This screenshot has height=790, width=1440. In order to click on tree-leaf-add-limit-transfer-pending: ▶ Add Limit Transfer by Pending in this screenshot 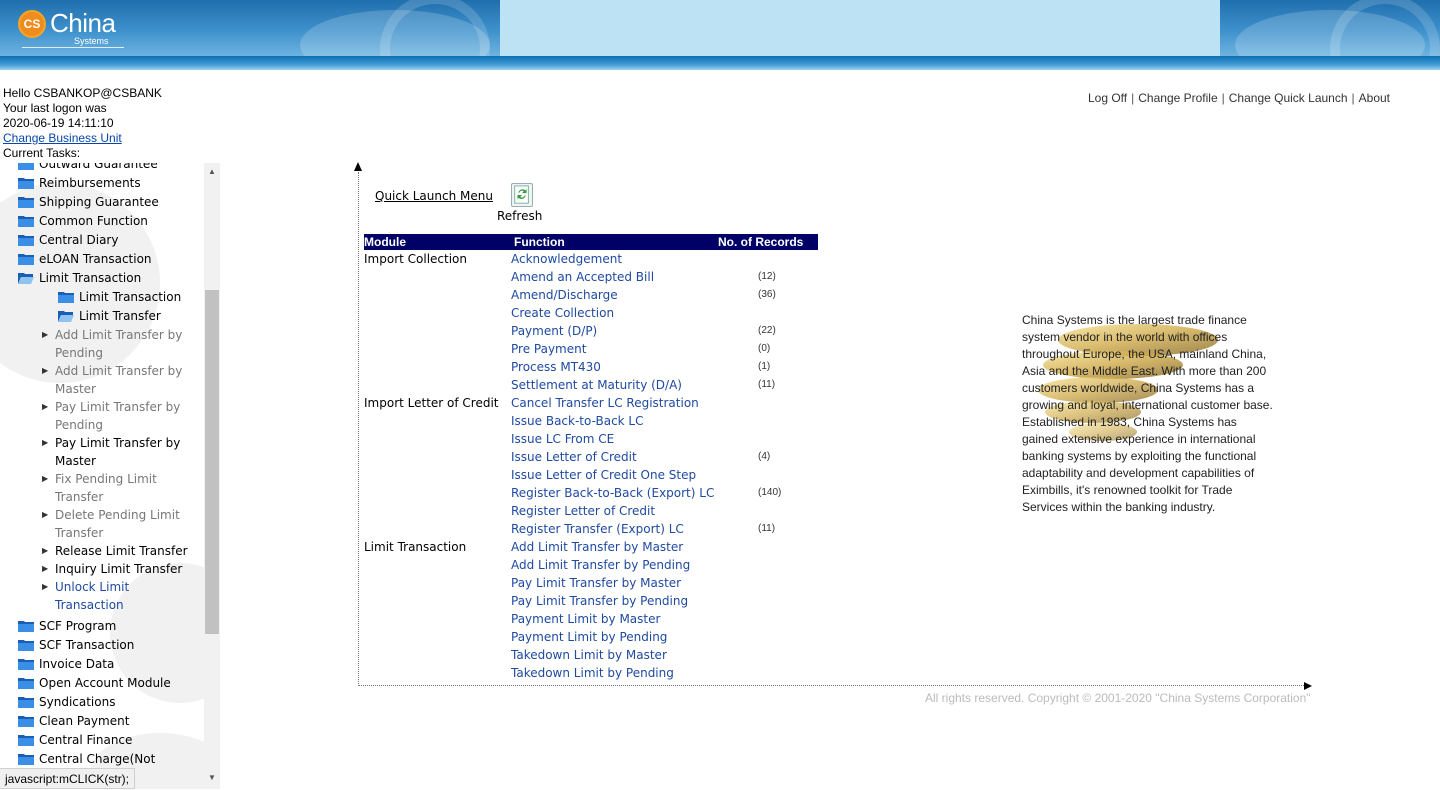, I will do `click(102, 344)`.